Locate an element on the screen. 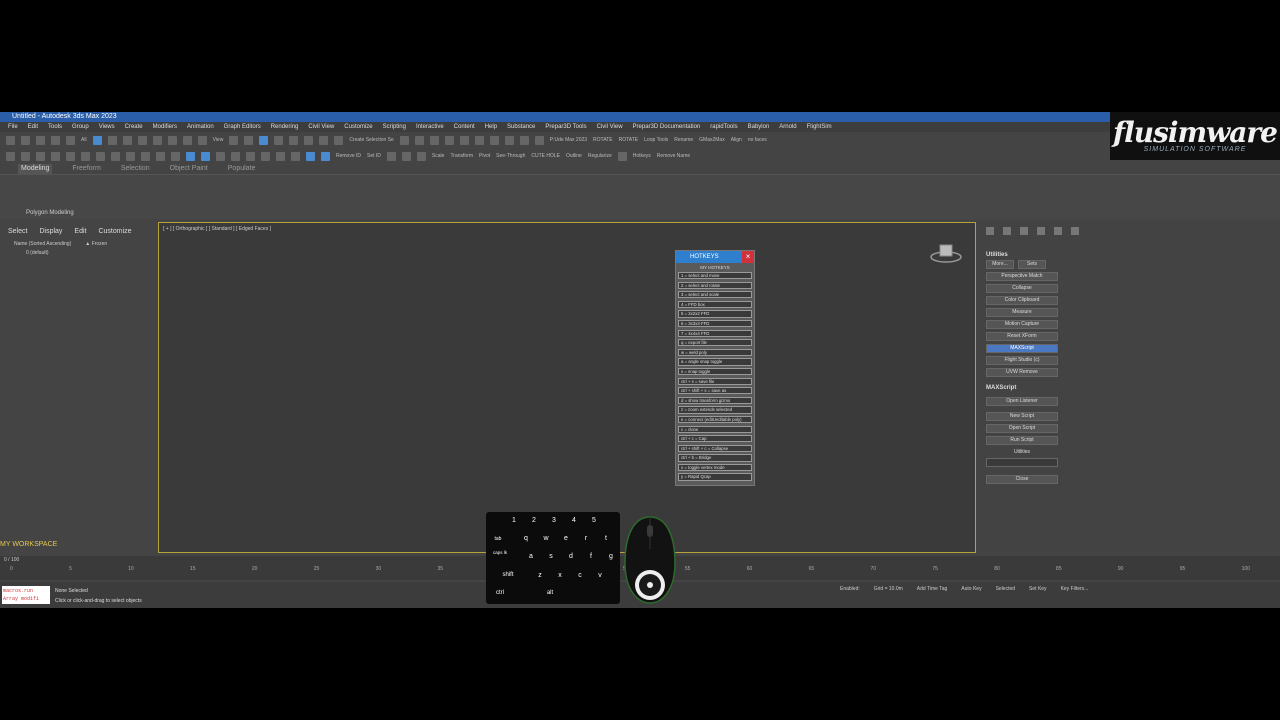 The height and width of the screenshot is (720, 1280). hotkey-item: c = clone is located at coordinates (715, 429).